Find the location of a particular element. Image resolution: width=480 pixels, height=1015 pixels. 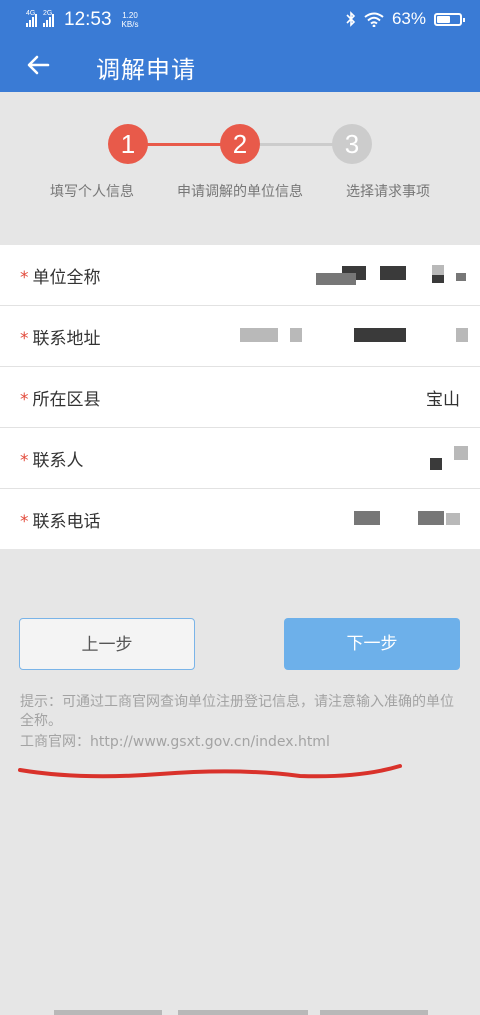

page-title: 调解申请 is located at coordinates (146, 70).